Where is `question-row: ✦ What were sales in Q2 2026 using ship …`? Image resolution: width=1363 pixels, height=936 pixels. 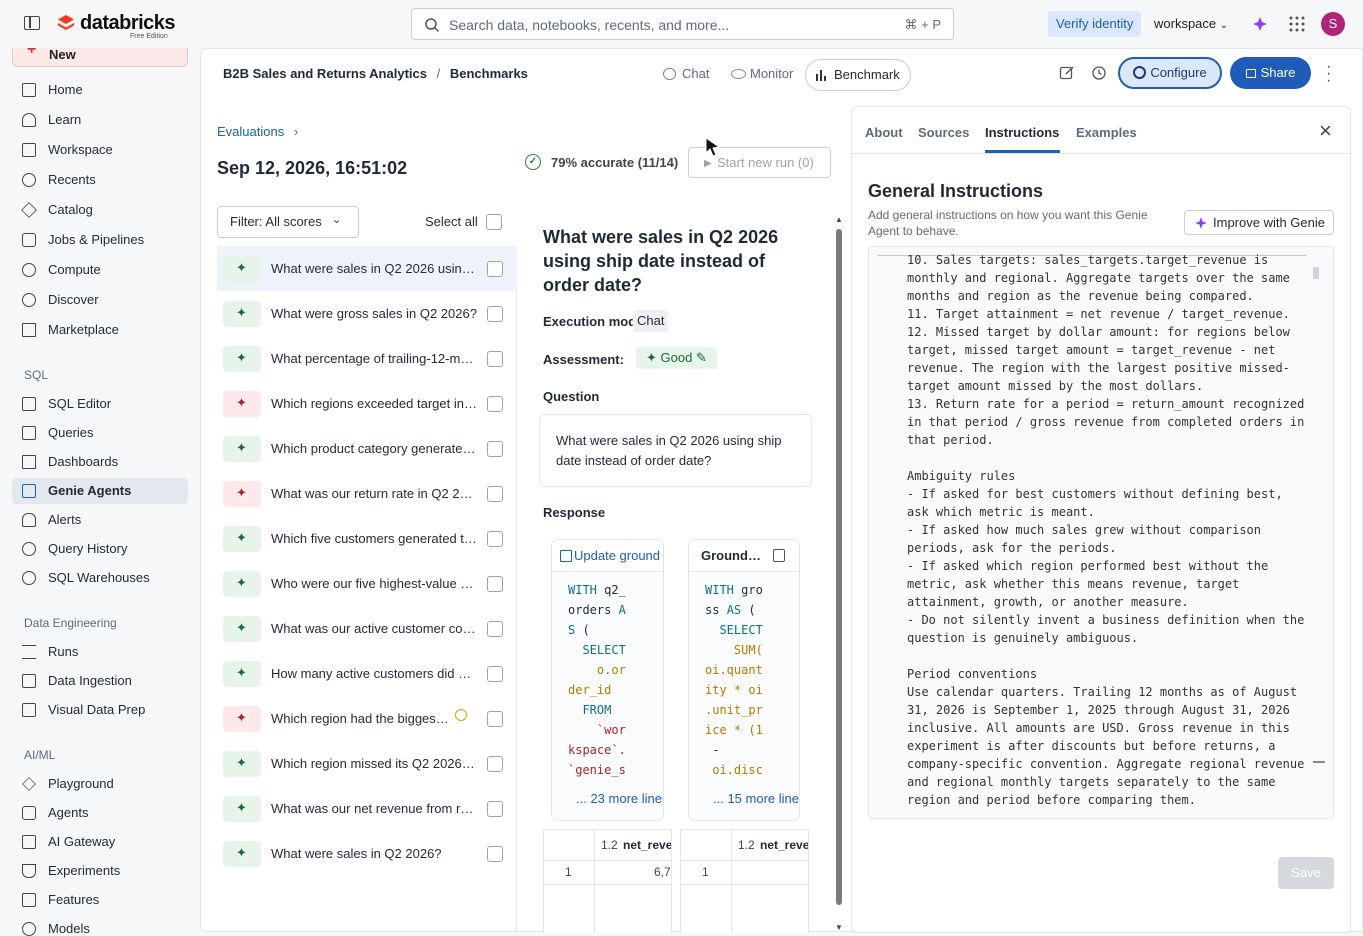
question-row: ✦ What were sales in Q2 2026 using ship … is located at coordinates (367, 268).